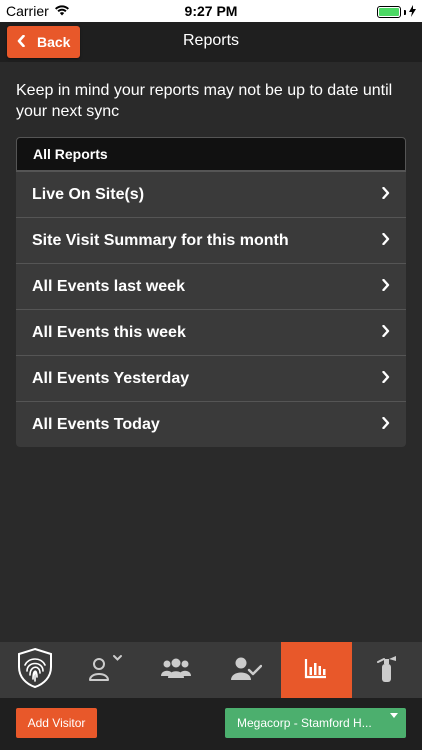 This screenshot has width=422, height=750. What do you see at coordinates (394, 715) in the screenshot?
I see `caret-down-icon` at bounding box center [394, 715].